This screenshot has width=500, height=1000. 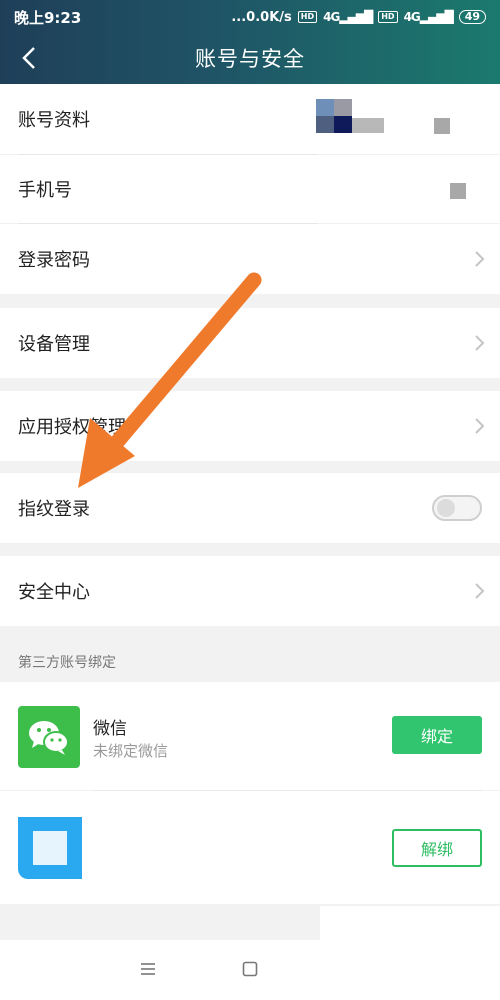 I want to click on system-nav-bar, so click(x=250, y=970).